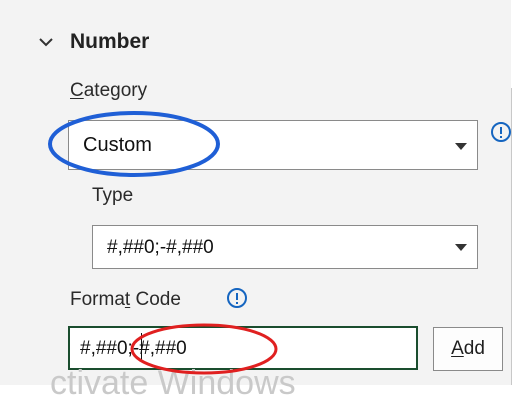  I want to click on activate-windows-watermark: ctivate Windows, so click(173, 383).